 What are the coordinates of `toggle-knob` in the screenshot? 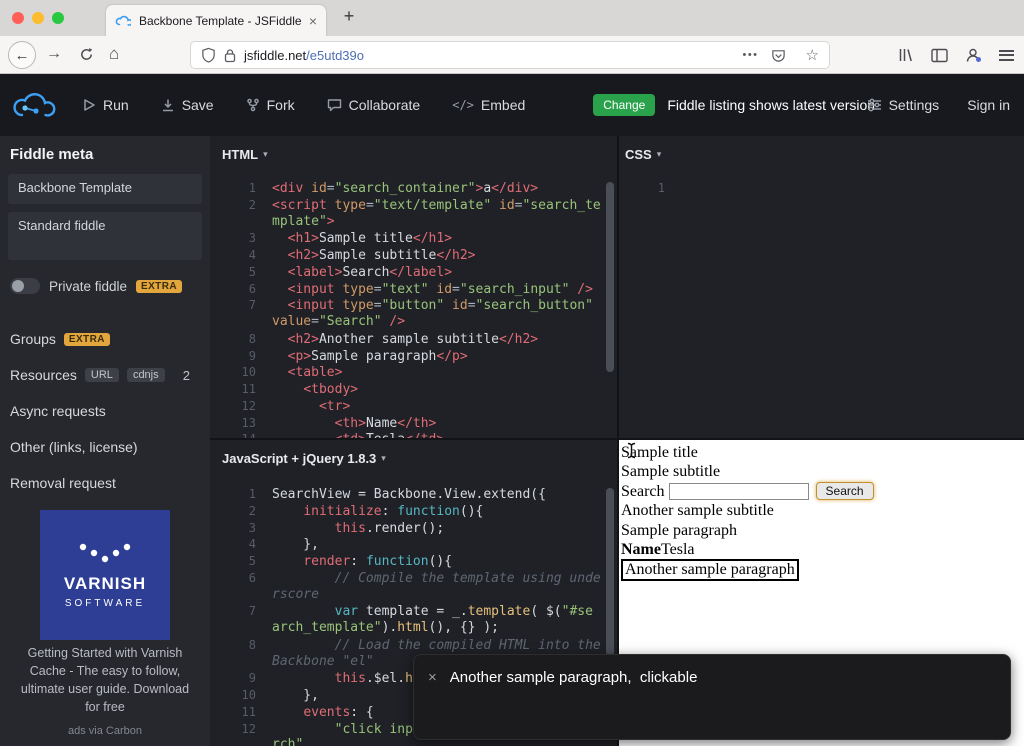 It's located at (18, 286).